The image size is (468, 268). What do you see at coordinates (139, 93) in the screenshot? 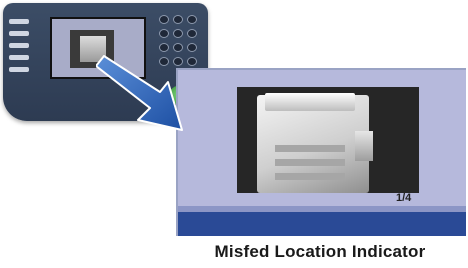
I see `zoom-arrow-icon` at bounding box center [139, 93].